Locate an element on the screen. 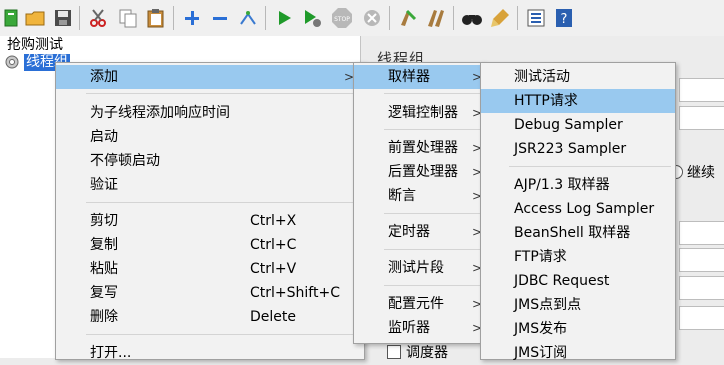 The width and height of the screenshot is (724, 365). menu-item-label: 粘贴 is located at coordinates (104, 269).